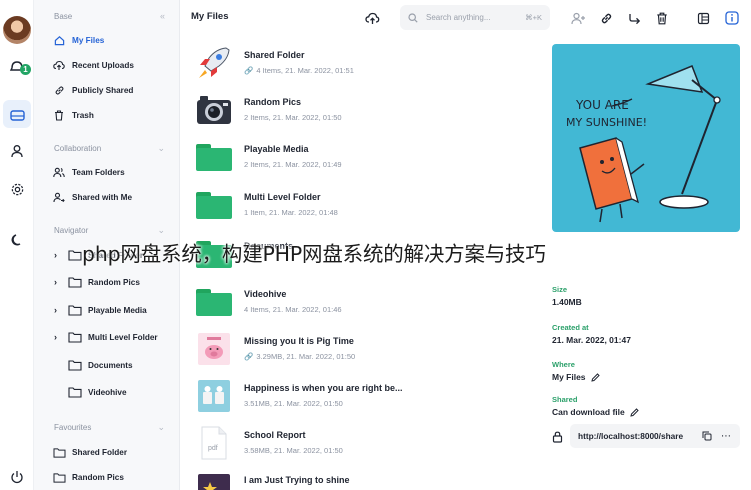 The height and width of the screenshot is (490, 751). Describe the element at coordinates (123, 337) in the screenshot. I see `tree-item-label: Multi Level Folder` at that location.